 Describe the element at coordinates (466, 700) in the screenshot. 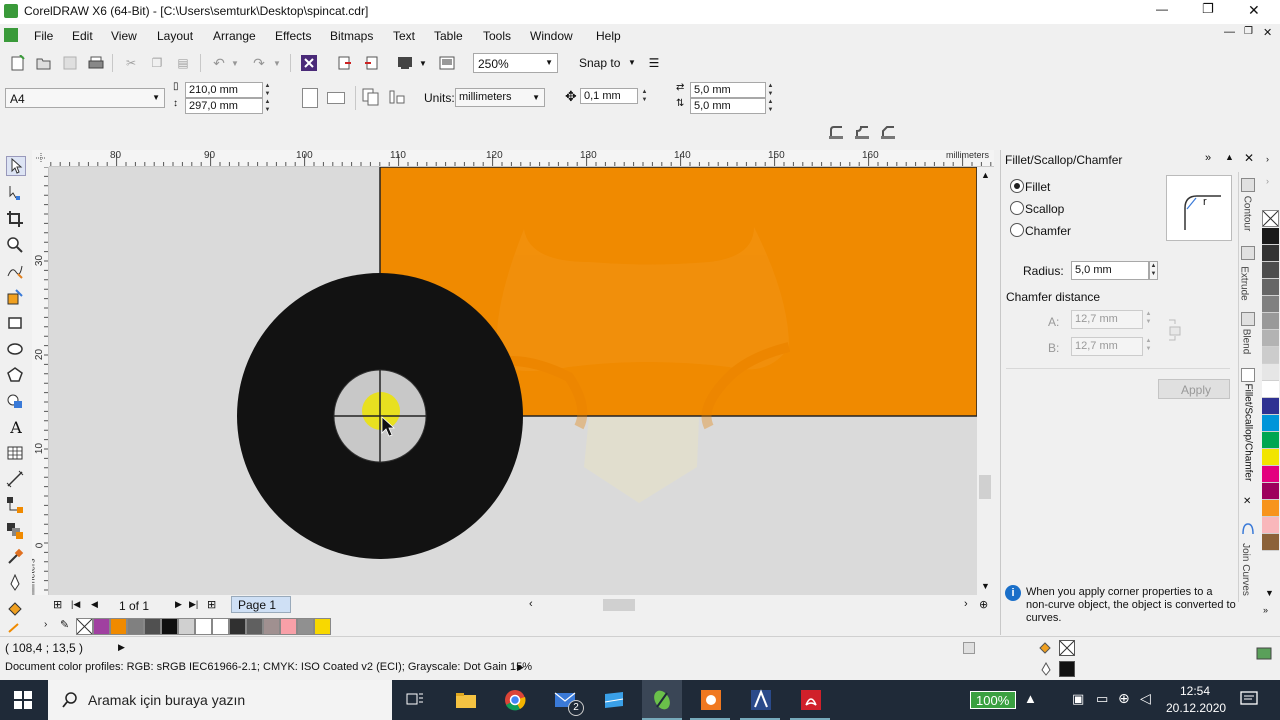

I see `file-explorer-icon` at that location.